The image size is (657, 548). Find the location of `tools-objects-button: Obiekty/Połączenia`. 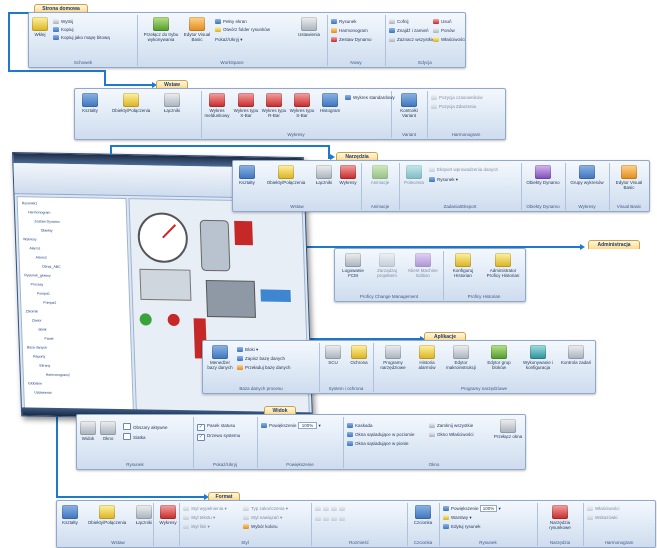

tools-objects-button: Obiekty/Połączenia is located at coordinates (286, 175).